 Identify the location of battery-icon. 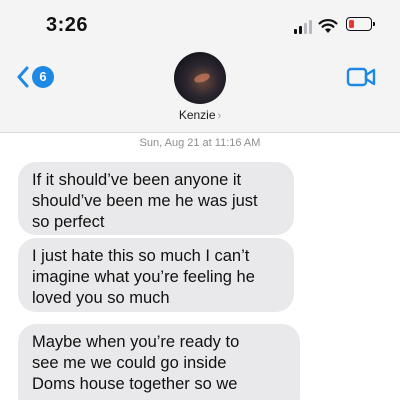
(360, 24).